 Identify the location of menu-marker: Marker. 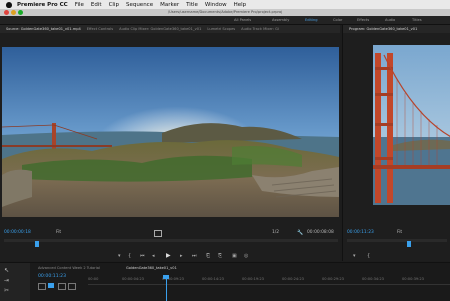
(169, 5).